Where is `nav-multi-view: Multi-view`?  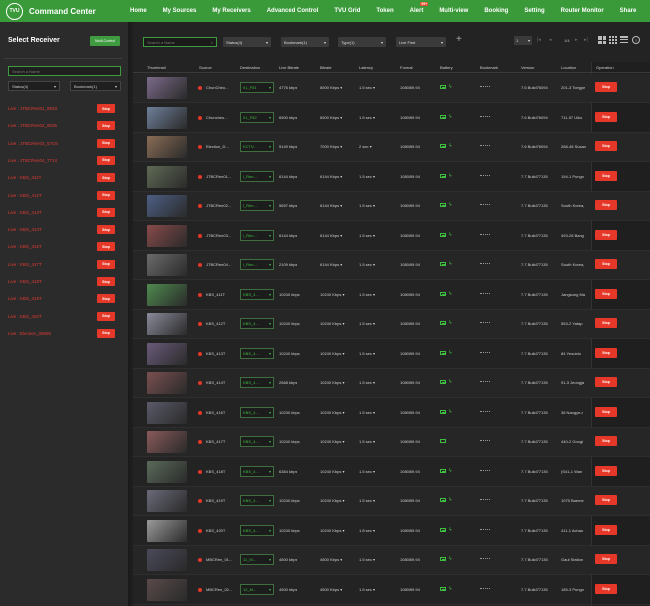 nav-multi-view: Multi-view is located at coordinates (453, 11).